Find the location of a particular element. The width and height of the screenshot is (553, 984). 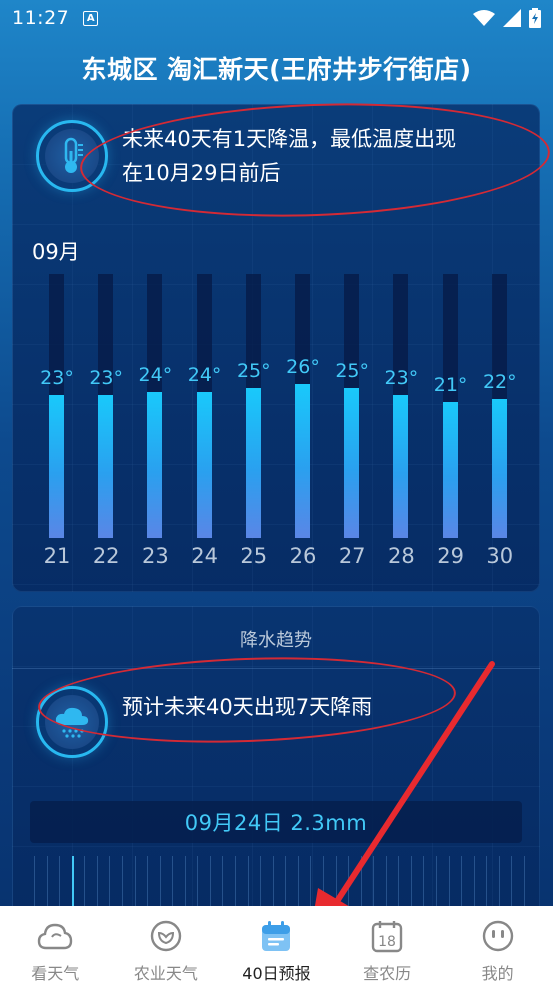

bar-day-label: 24 is located at coordinates (204, 556).